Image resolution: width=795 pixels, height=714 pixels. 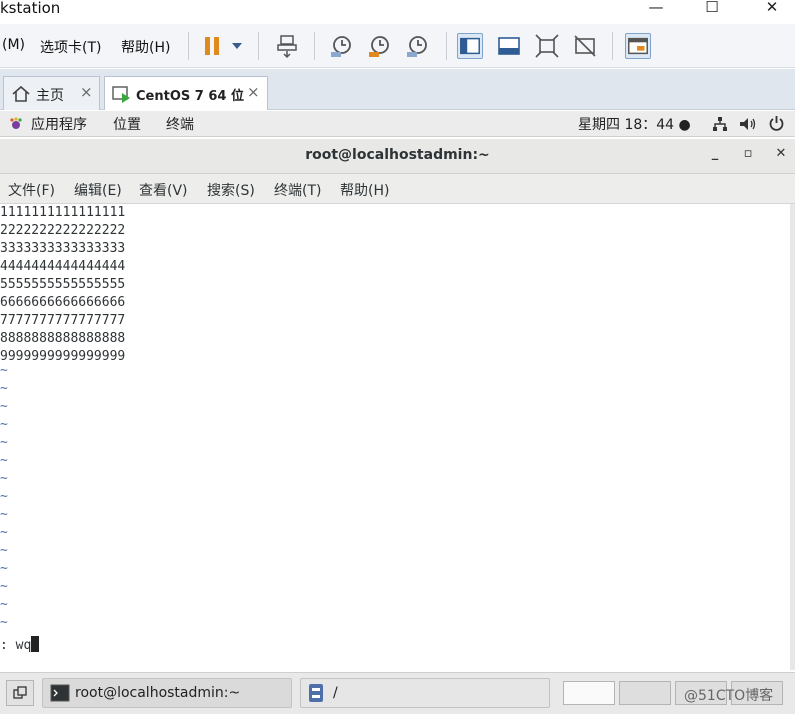 I want to click on menu-edit: 编辑(E), so click(x=98, y=190).